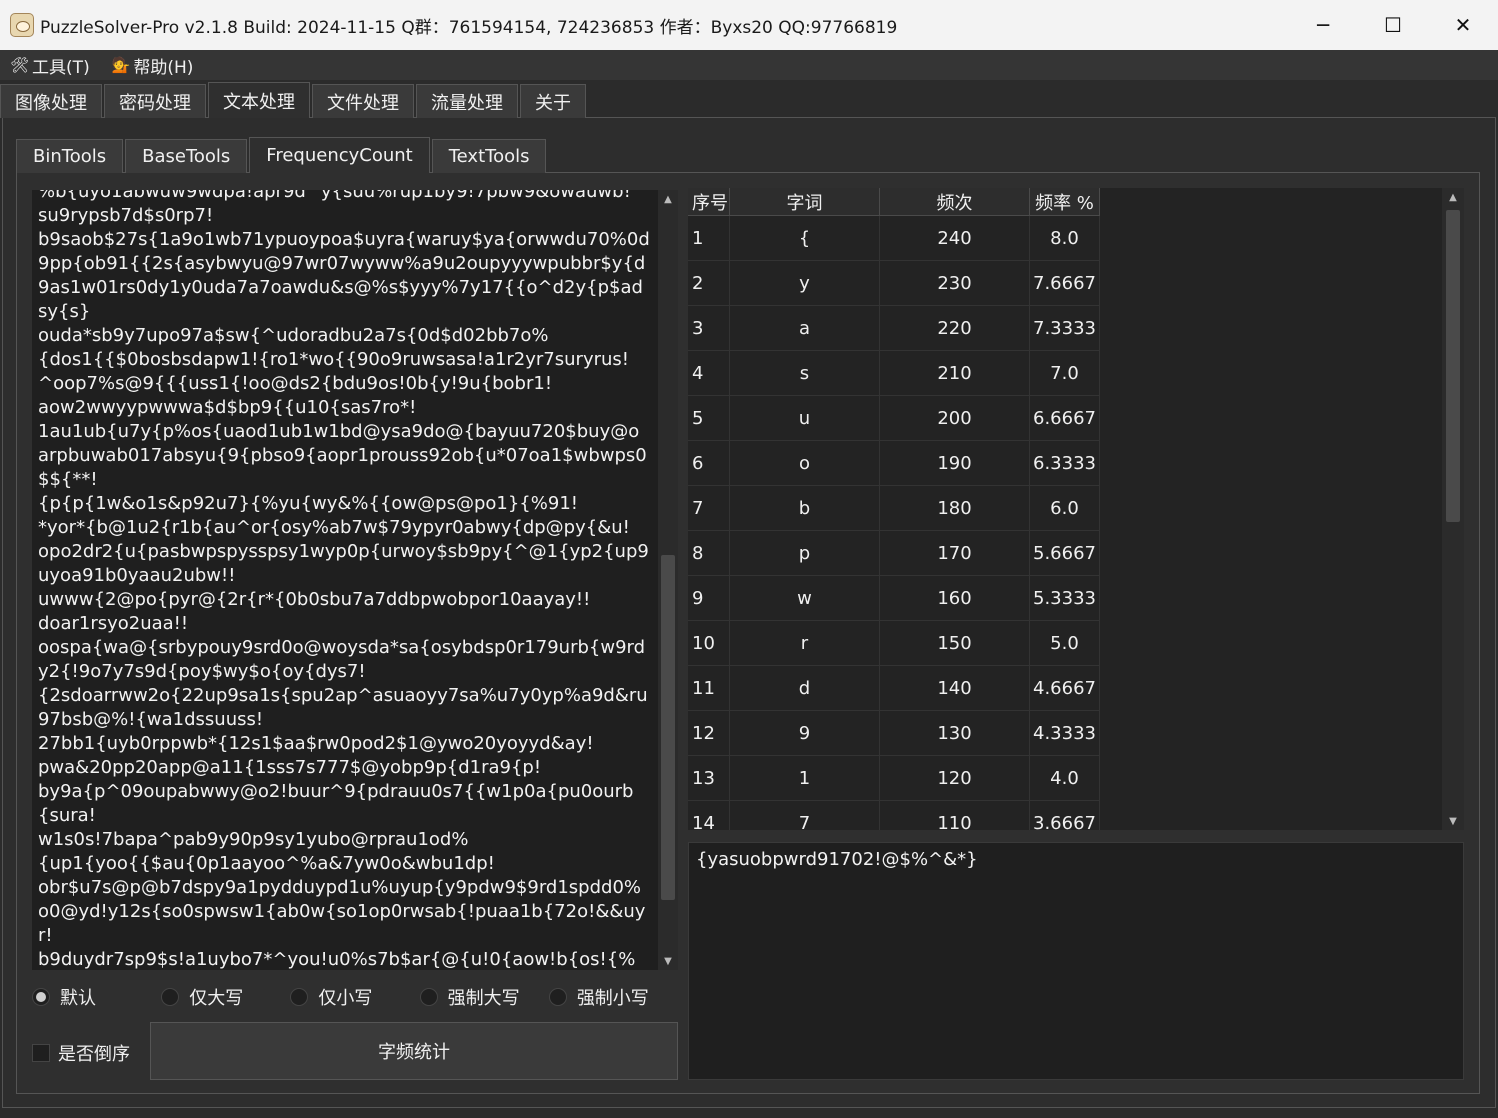 This screenshot has height=1118, width=1498. What do you see at coordinates (709, 643) in the screenshot?
I see `cell-index: 10` at bounding box center [709, 643].